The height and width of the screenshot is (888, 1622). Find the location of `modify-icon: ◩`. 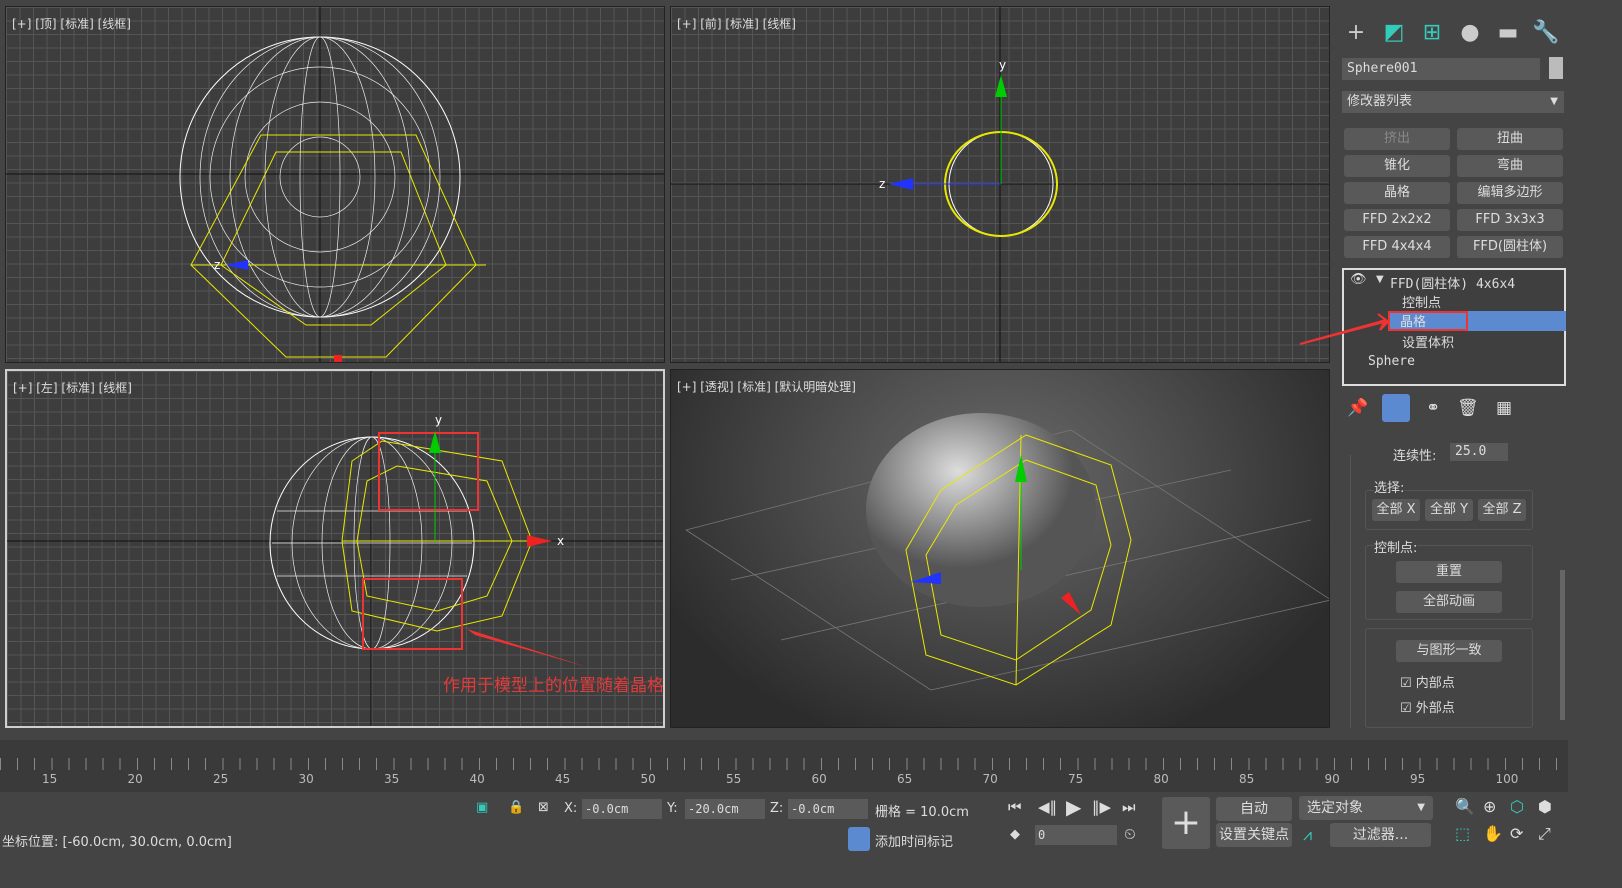

modify-icon: ◩ is located at coordinates (1394, 33).